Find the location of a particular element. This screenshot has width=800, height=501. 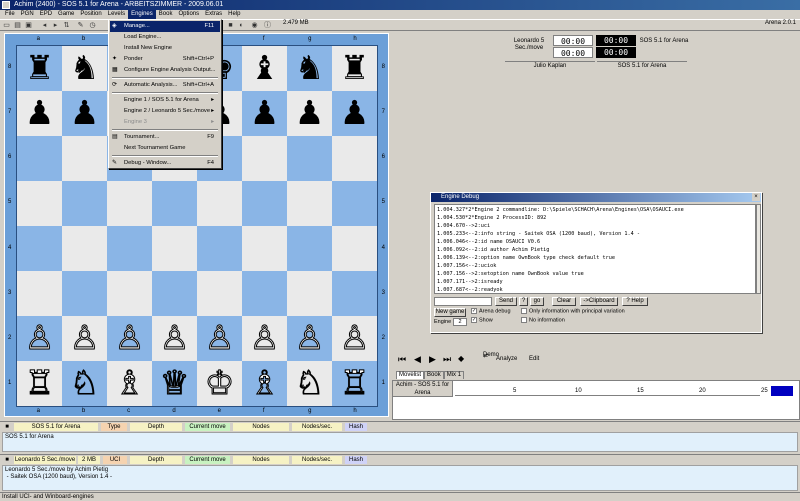

square-h7: ♟ is located at coordinates (354, 113).